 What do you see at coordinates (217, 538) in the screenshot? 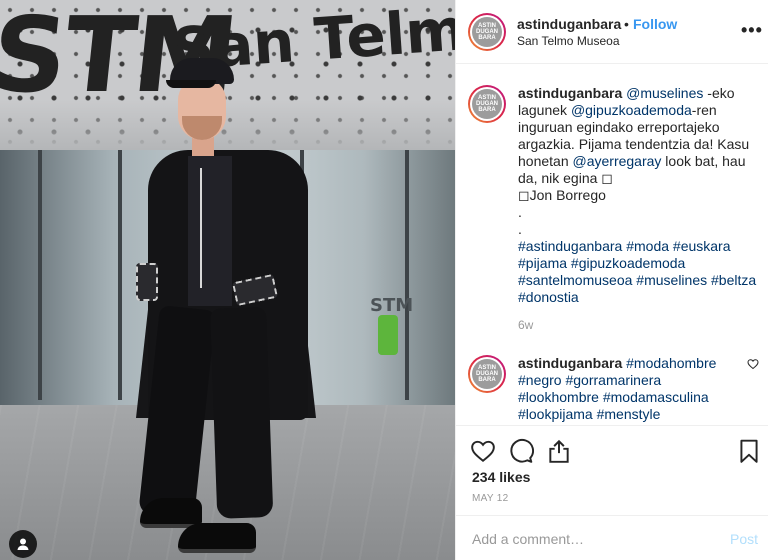
I see `shoe` at bounding box center [217, 538].